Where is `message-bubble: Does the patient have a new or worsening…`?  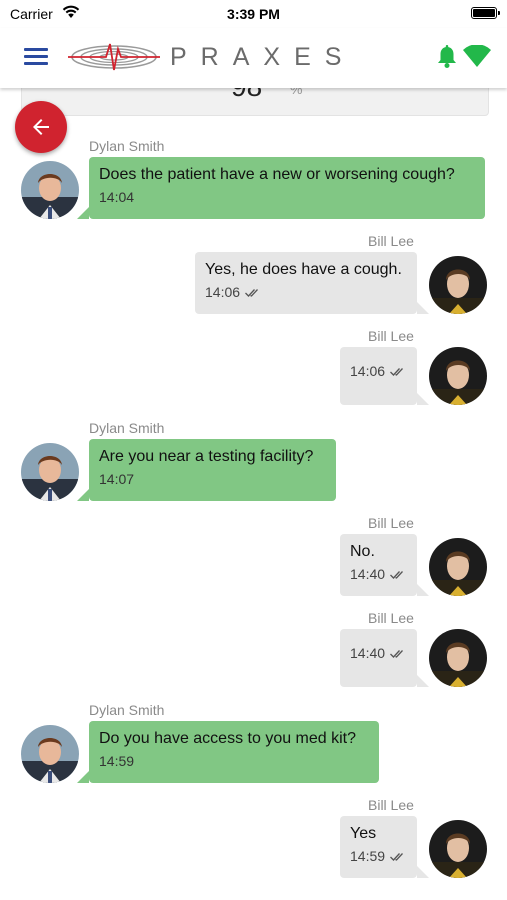 message-bubble: Does the patient have a new or worsening… is located at coordinates (281, 188).